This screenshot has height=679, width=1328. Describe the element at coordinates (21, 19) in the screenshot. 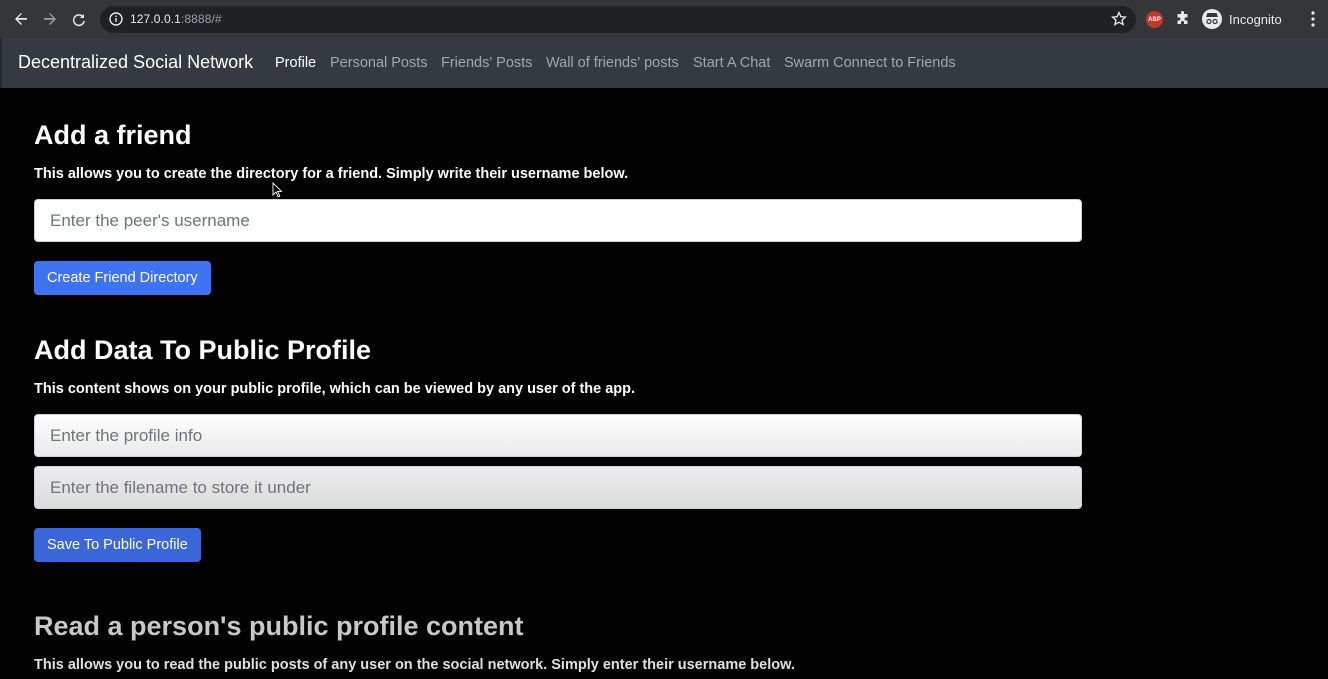

I see `back-arrow-icon` at that location.